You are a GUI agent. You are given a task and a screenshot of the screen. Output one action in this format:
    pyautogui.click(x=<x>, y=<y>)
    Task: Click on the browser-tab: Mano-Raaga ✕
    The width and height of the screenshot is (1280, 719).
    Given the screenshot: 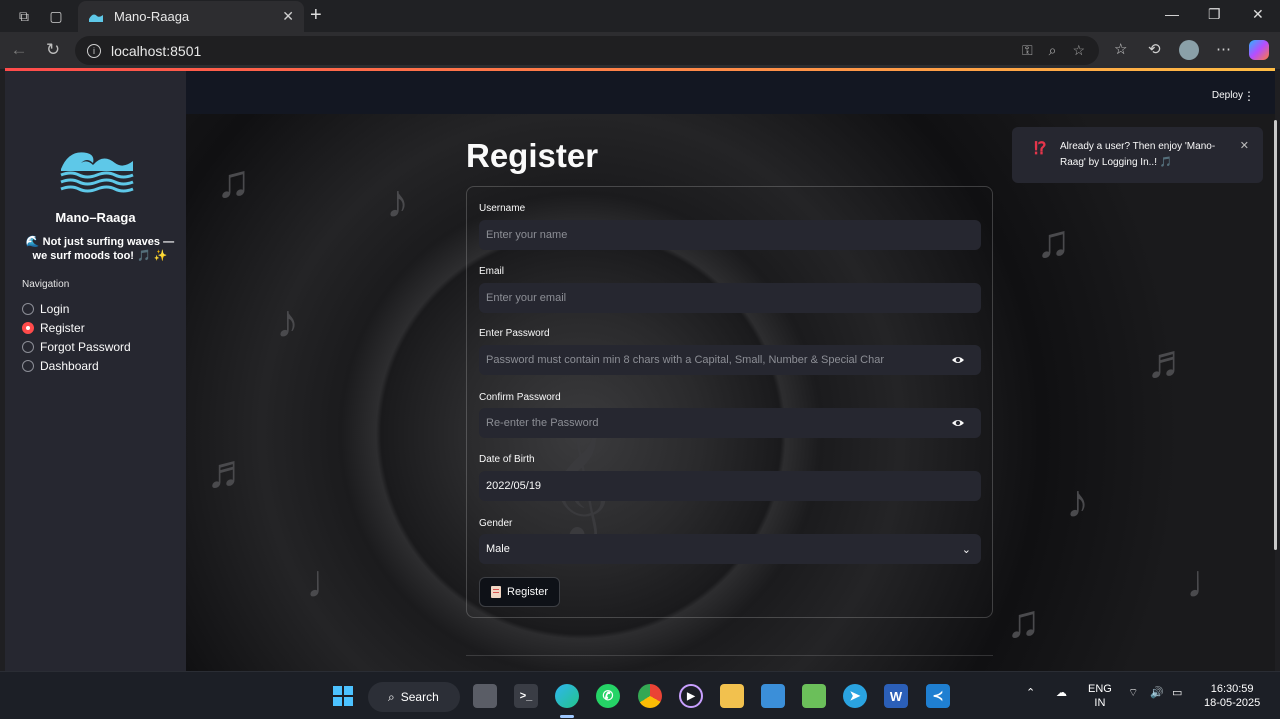 What is the action you would take?
    pyautogui.click(x=191, y=16)
    